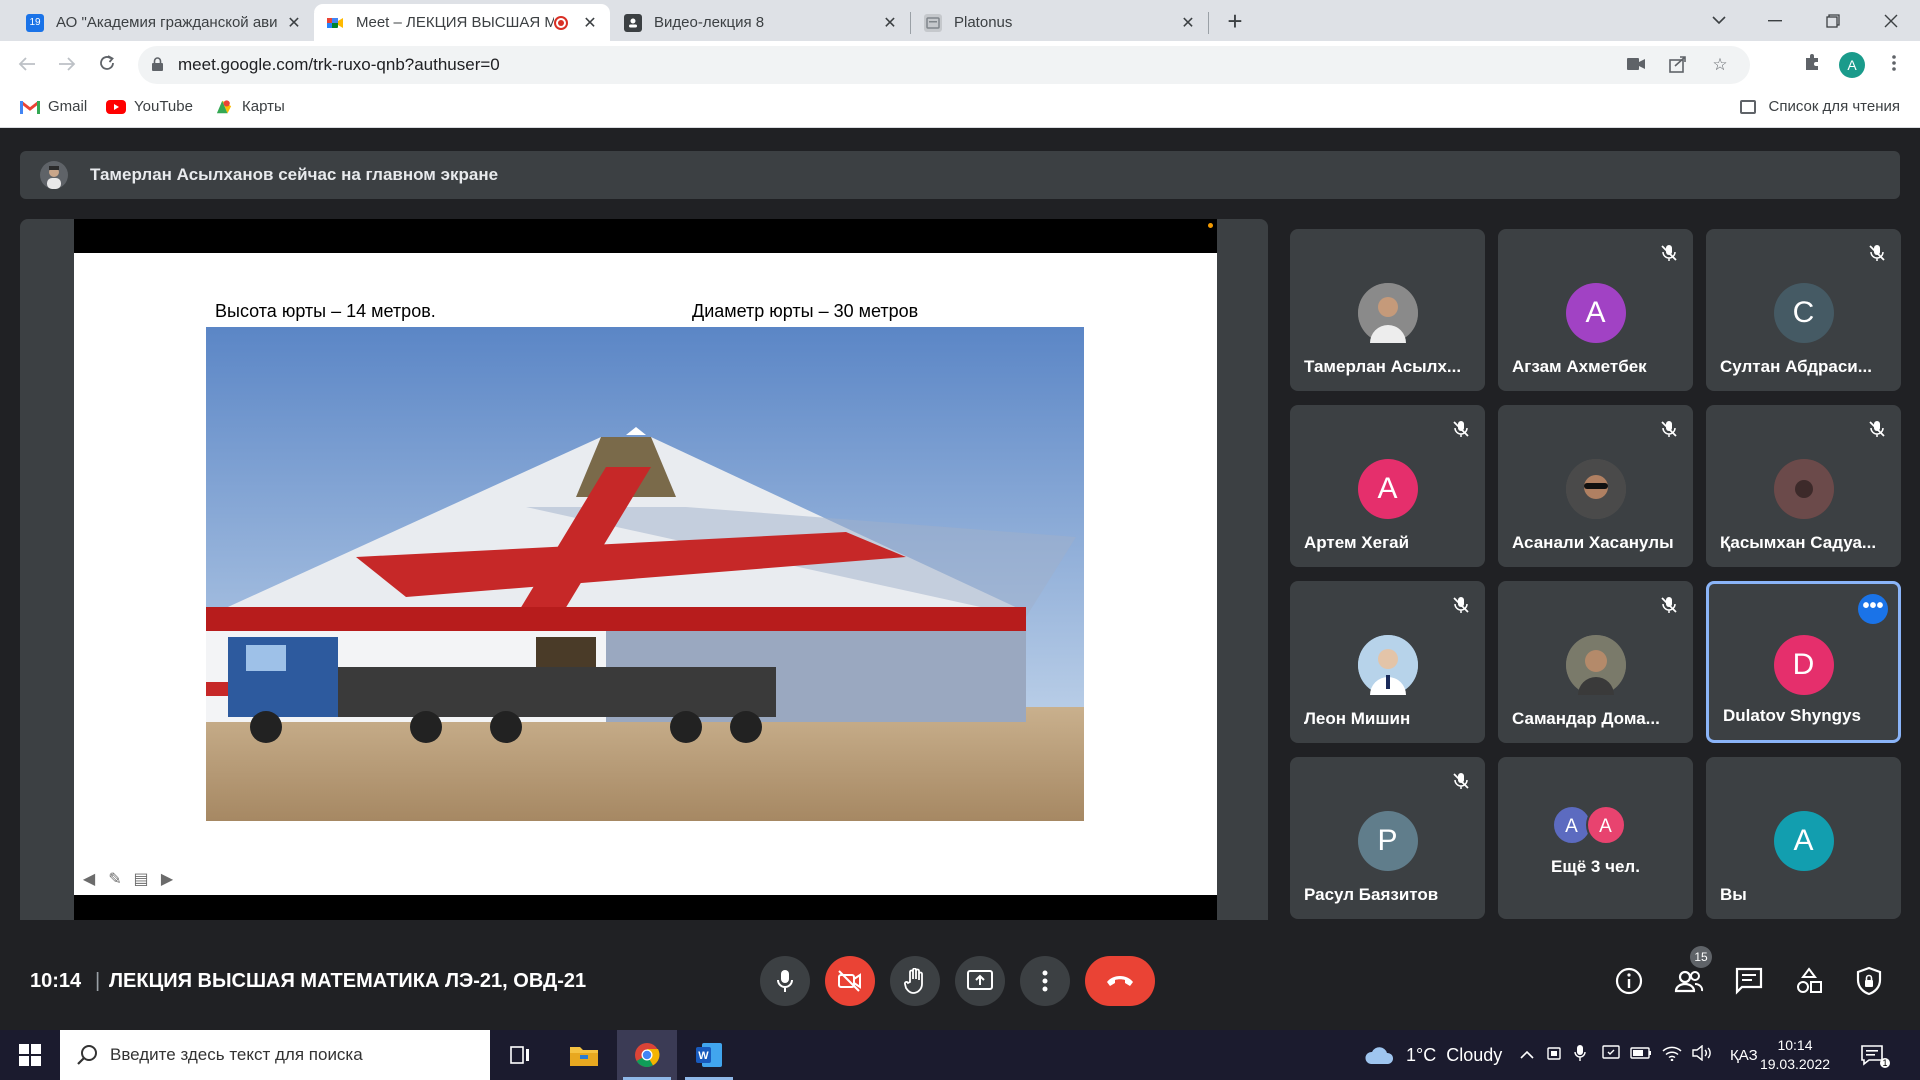 The width and height of the screenshot is (1920, 1080). Describe the element at coordinates (1875, 1055) in the screenshot. I see `notifications-button: 1` at that location.